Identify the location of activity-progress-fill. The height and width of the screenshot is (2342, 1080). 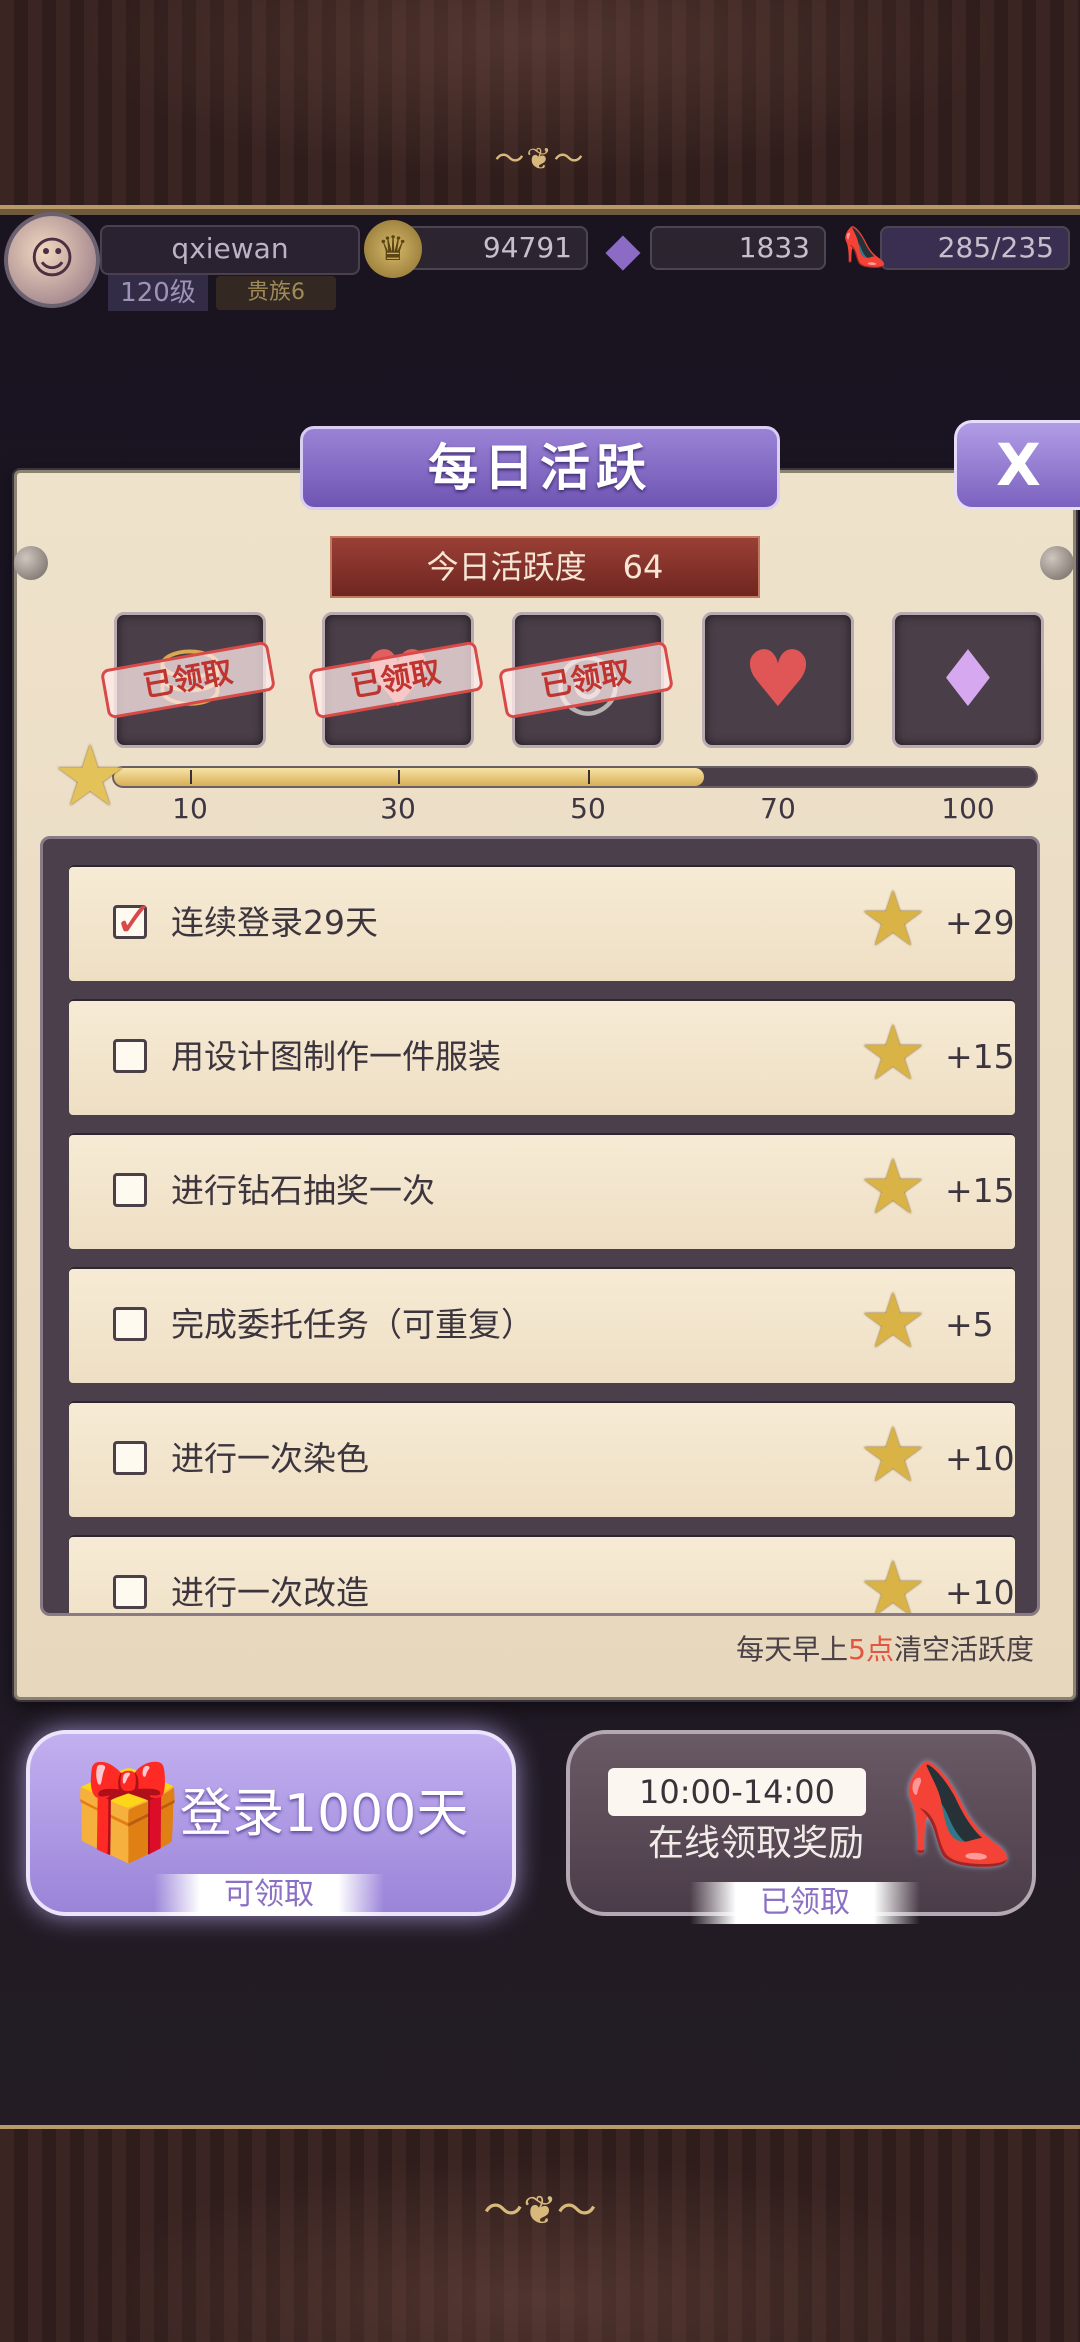
(409, 777).